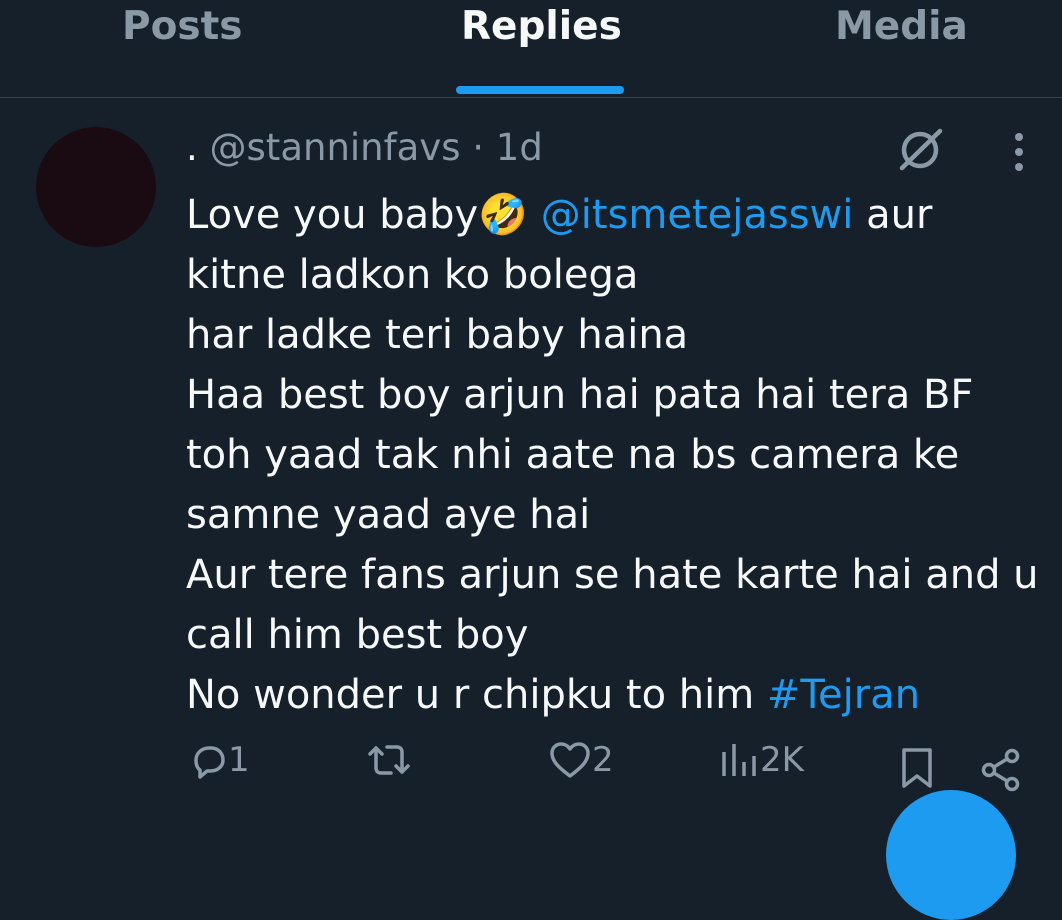  Describe the element at coordinates (541, 26) in the screenshot. I see `tab-replies: Replies` at that location.